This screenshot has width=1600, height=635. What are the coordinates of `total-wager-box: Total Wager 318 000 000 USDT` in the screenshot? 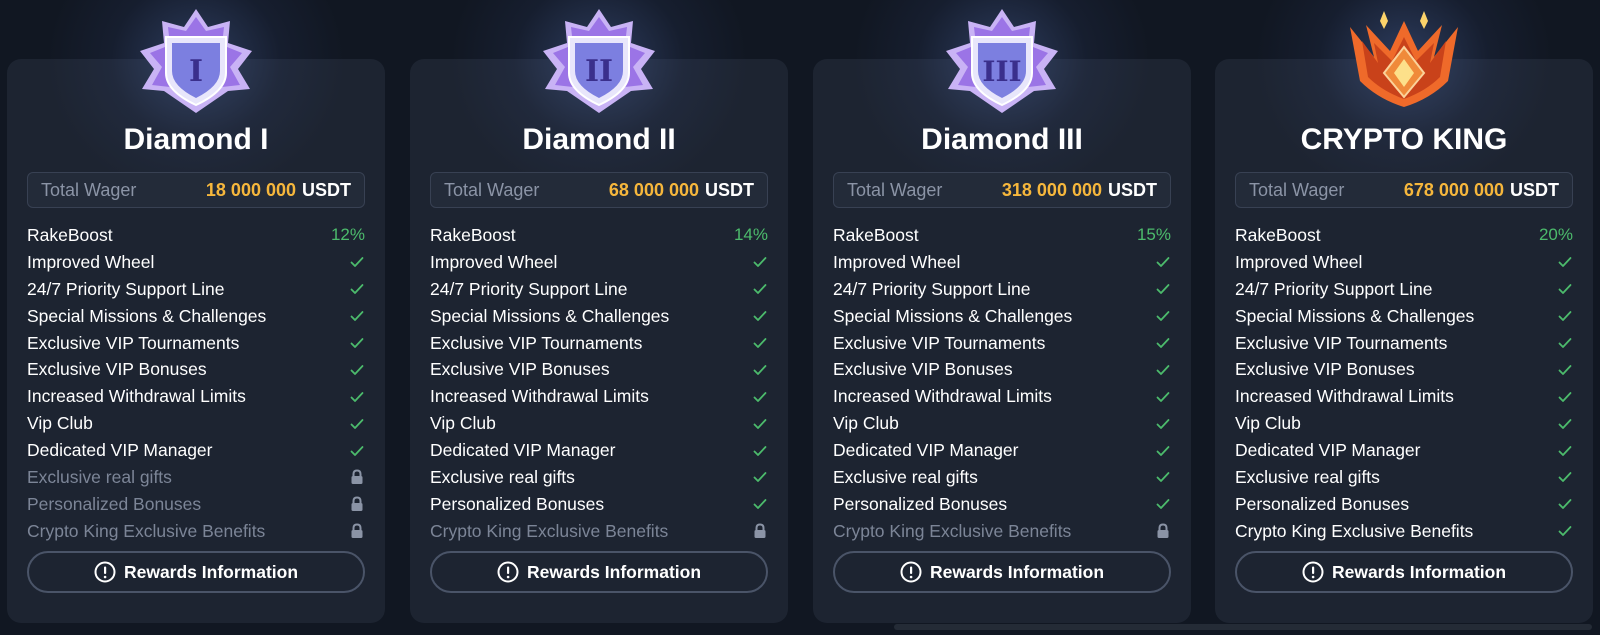 It's located at (1002, 190).